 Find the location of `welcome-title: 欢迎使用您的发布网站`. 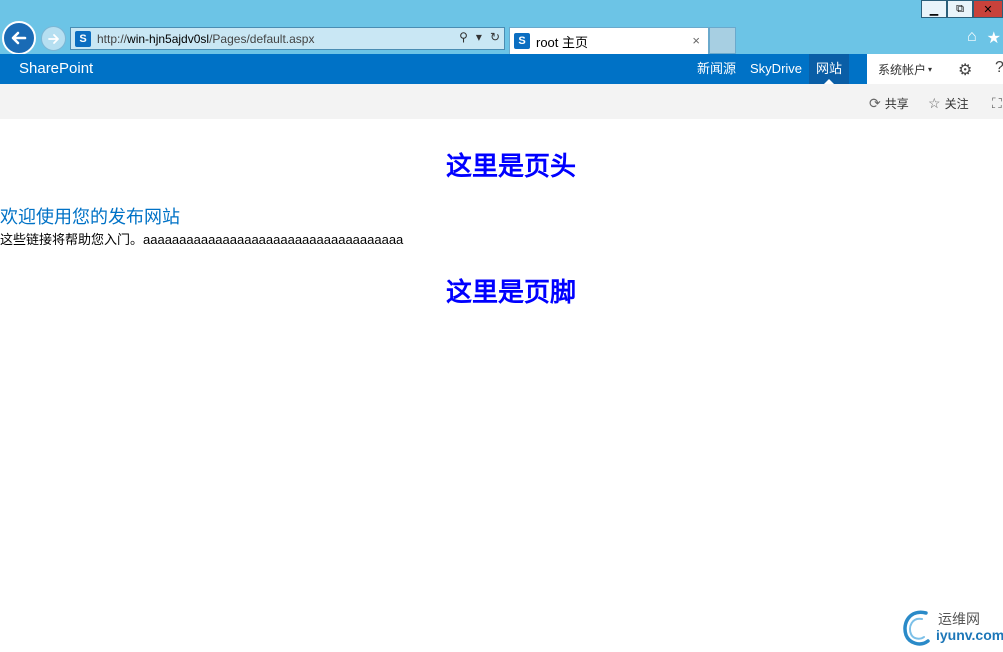

welcome-title: 欢迎使用您的发布网站 is located at coordinates (90, 217).